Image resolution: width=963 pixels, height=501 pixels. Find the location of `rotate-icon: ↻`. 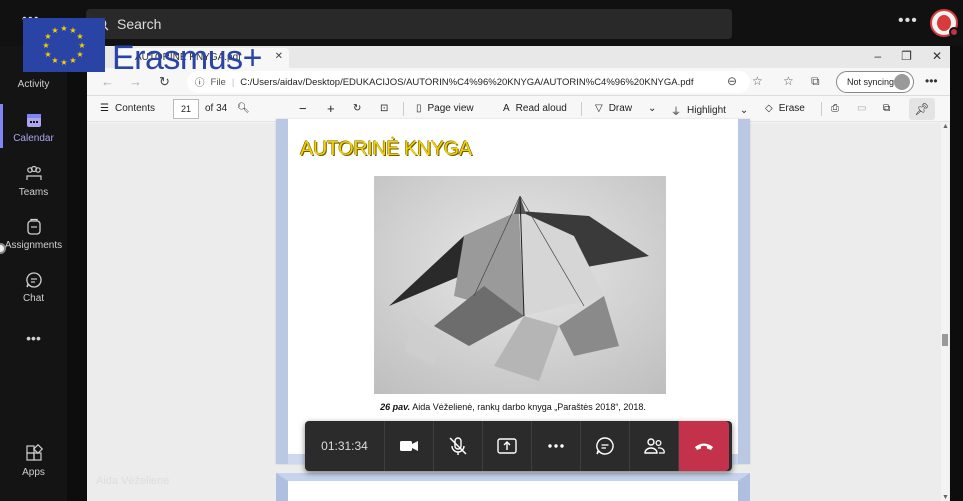

rotate-icon: ↻ is located at coordinates (357, 108).